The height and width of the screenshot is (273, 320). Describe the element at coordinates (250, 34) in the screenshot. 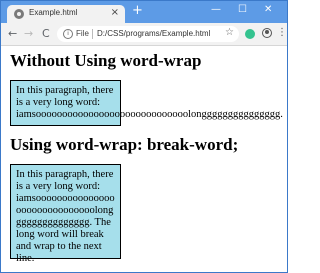

I see `extension-icon` at that location.